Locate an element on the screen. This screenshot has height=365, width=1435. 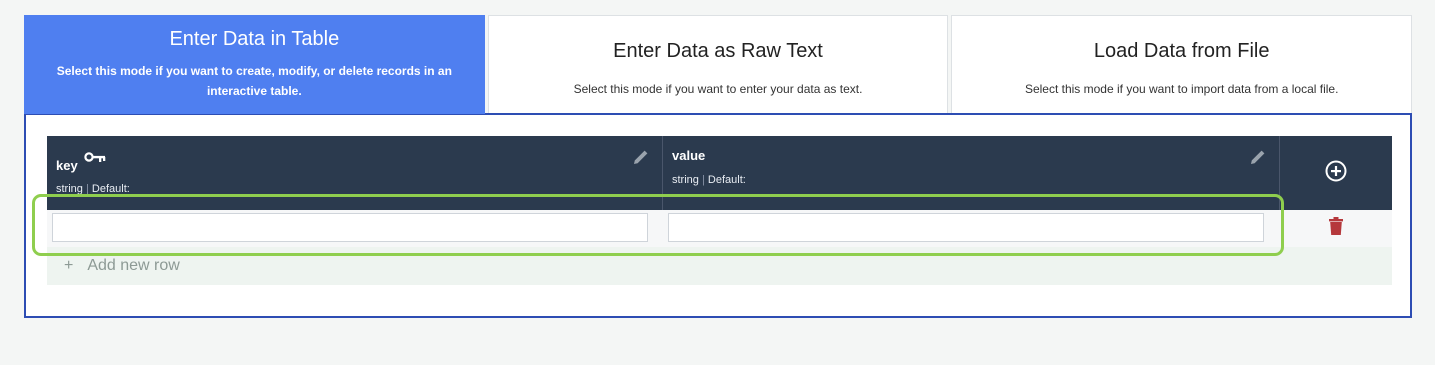
trash-icon is located at coordinates (1336, 228).